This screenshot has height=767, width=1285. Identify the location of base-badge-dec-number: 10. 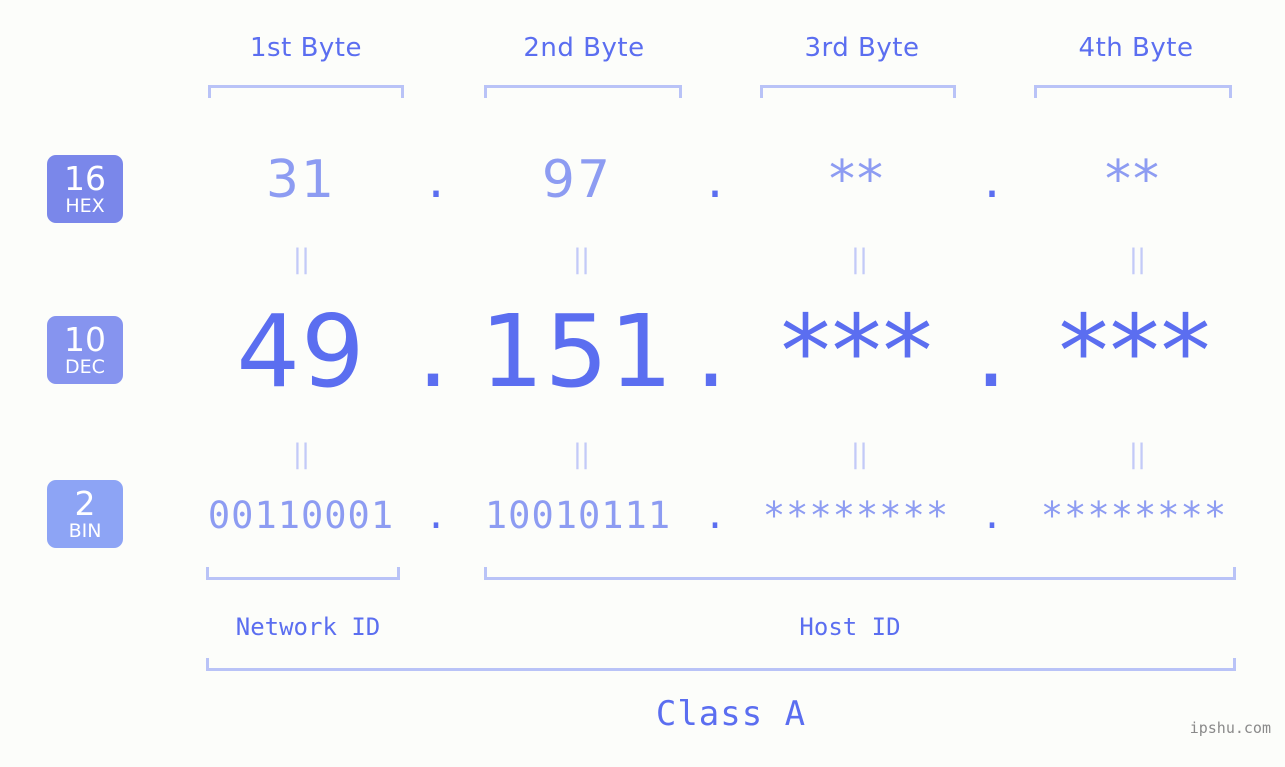
(85, 339).